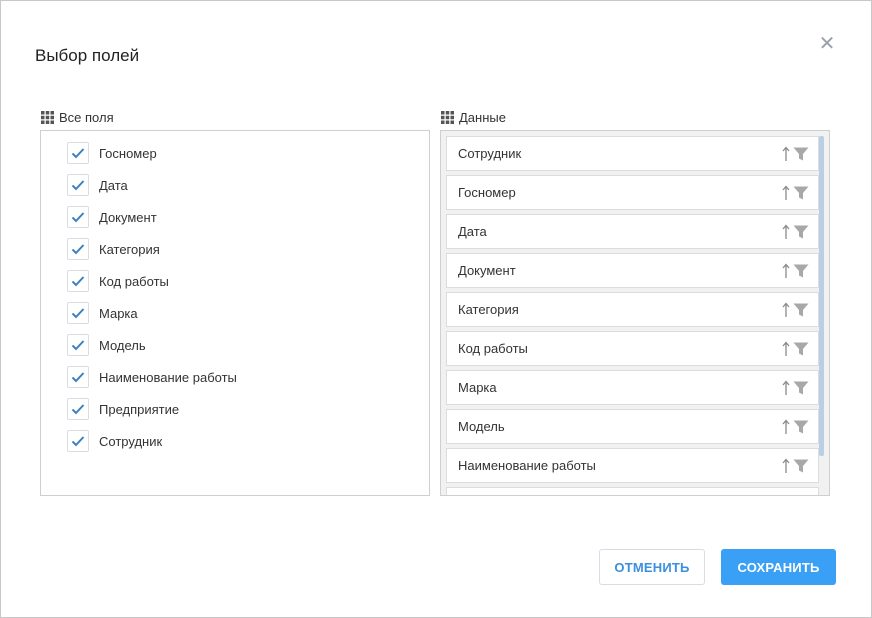  Describe the element at coordinates (821, 296) in the screenshot. I see `scrollbar-thumb` at that location.